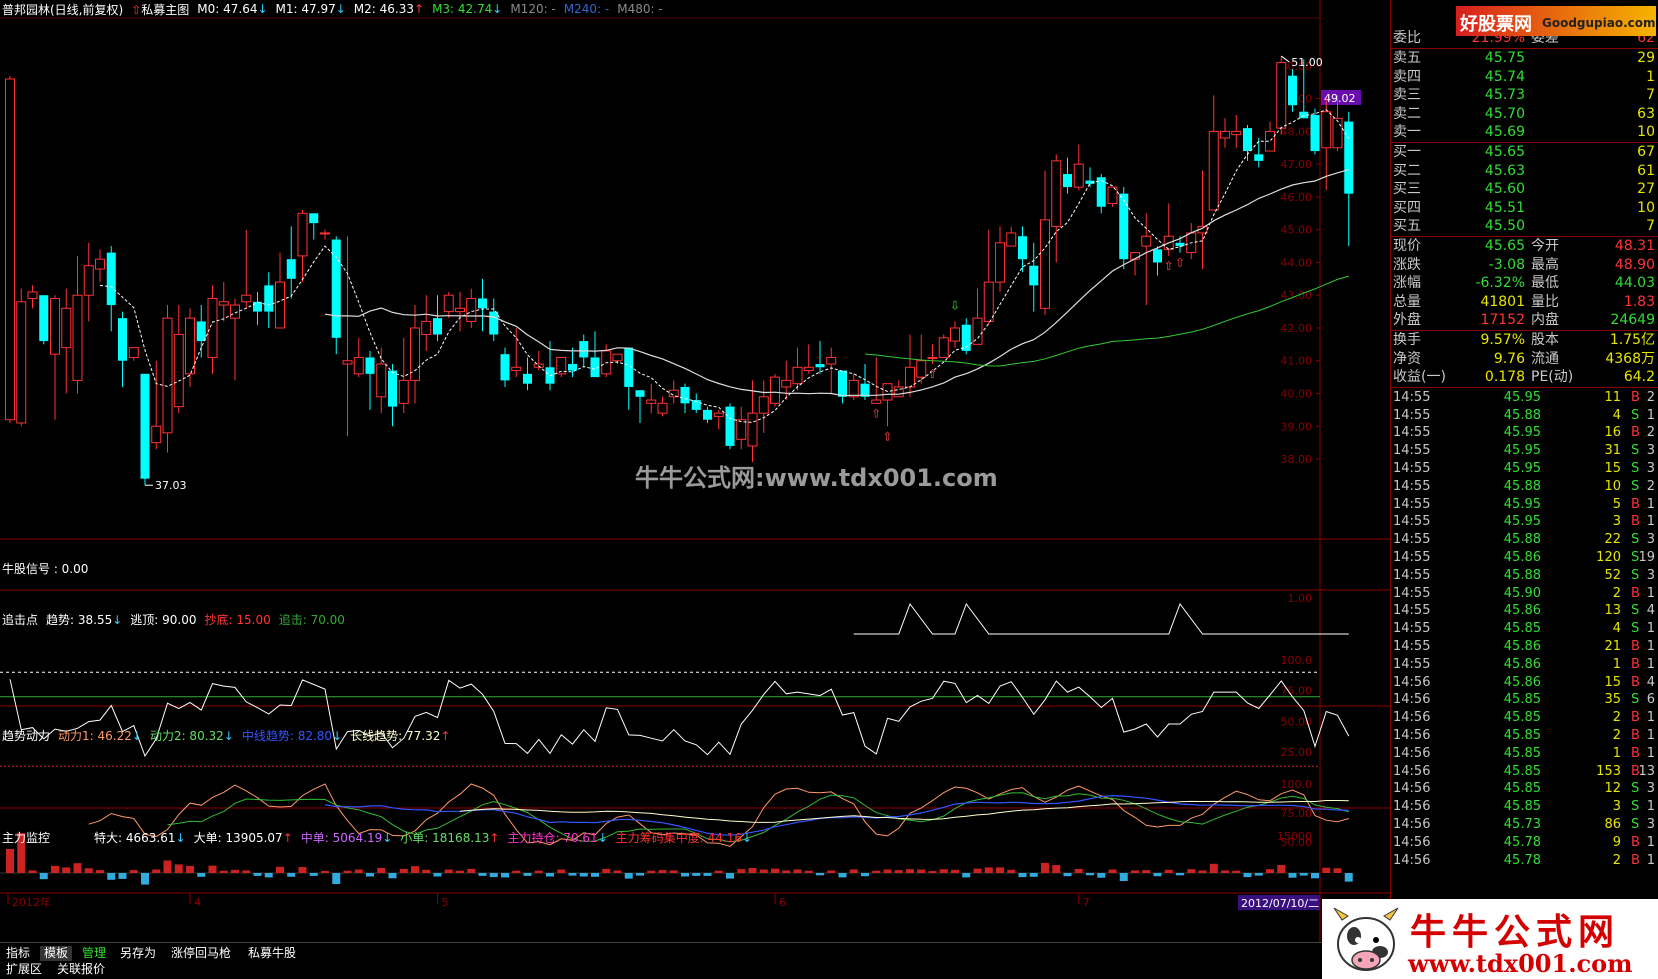 This screenshot has width=1658, height=979. Describe the element at coordinates (1612, 682) in the screenshot. I see `tick-volume: 15` at that location.